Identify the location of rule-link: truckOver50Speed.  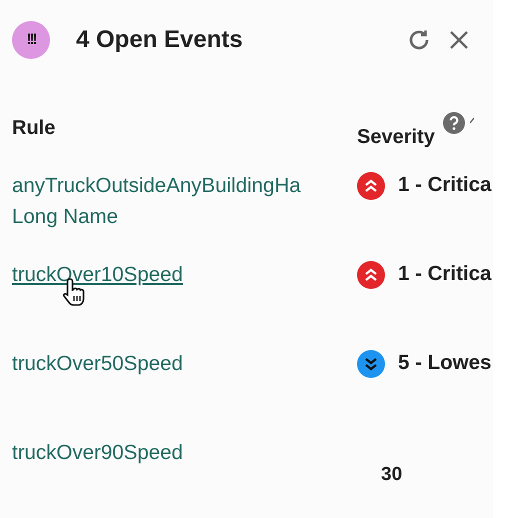
(184, 363).